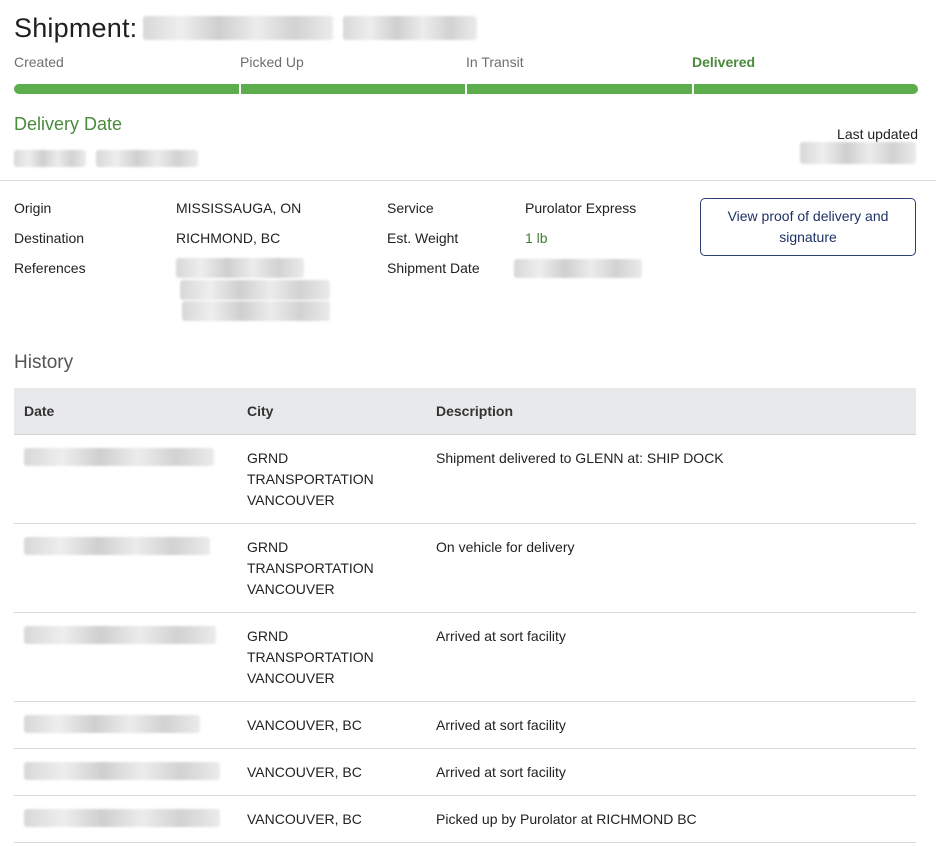 The image size is (936, 846). I want to click on step-delivered: Delivered, so click(724, 62).